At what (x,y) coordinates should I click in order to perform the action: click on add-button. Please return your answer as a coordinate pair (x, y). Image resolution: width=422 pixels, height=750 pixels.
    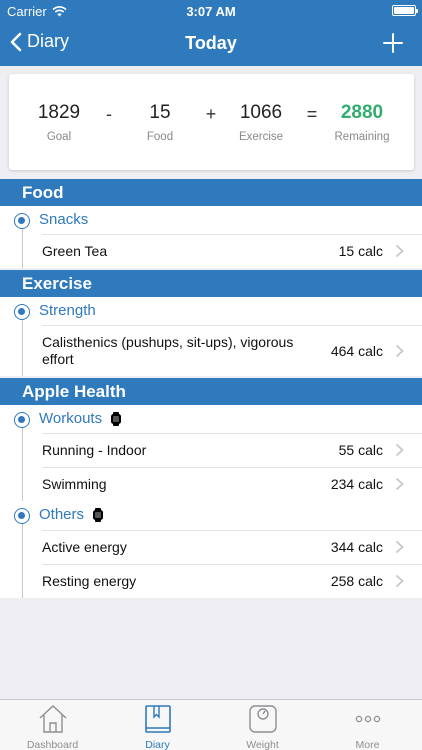
    Looking at the image, I should click on (393, 43).